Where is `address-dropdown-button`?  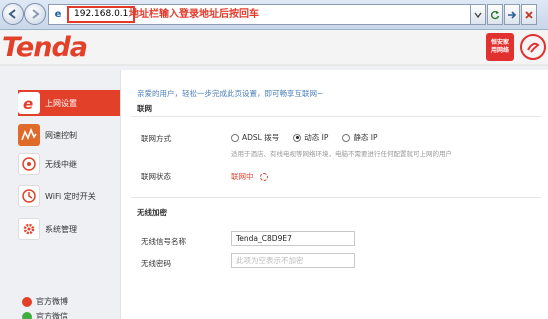
address-dropdown-button is located at coordinates (478, 14).